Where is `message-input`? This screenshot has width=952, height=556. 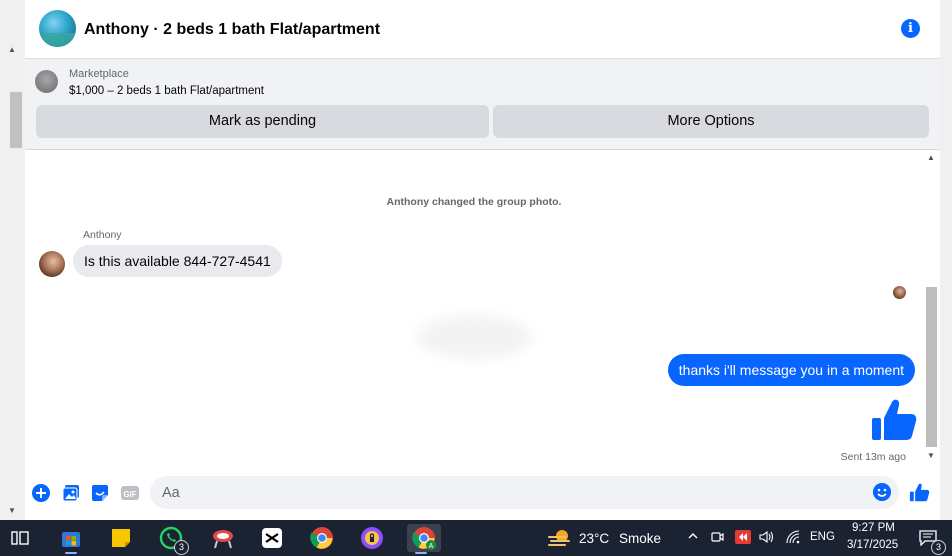
message-input is located at coordinates (524, 492).